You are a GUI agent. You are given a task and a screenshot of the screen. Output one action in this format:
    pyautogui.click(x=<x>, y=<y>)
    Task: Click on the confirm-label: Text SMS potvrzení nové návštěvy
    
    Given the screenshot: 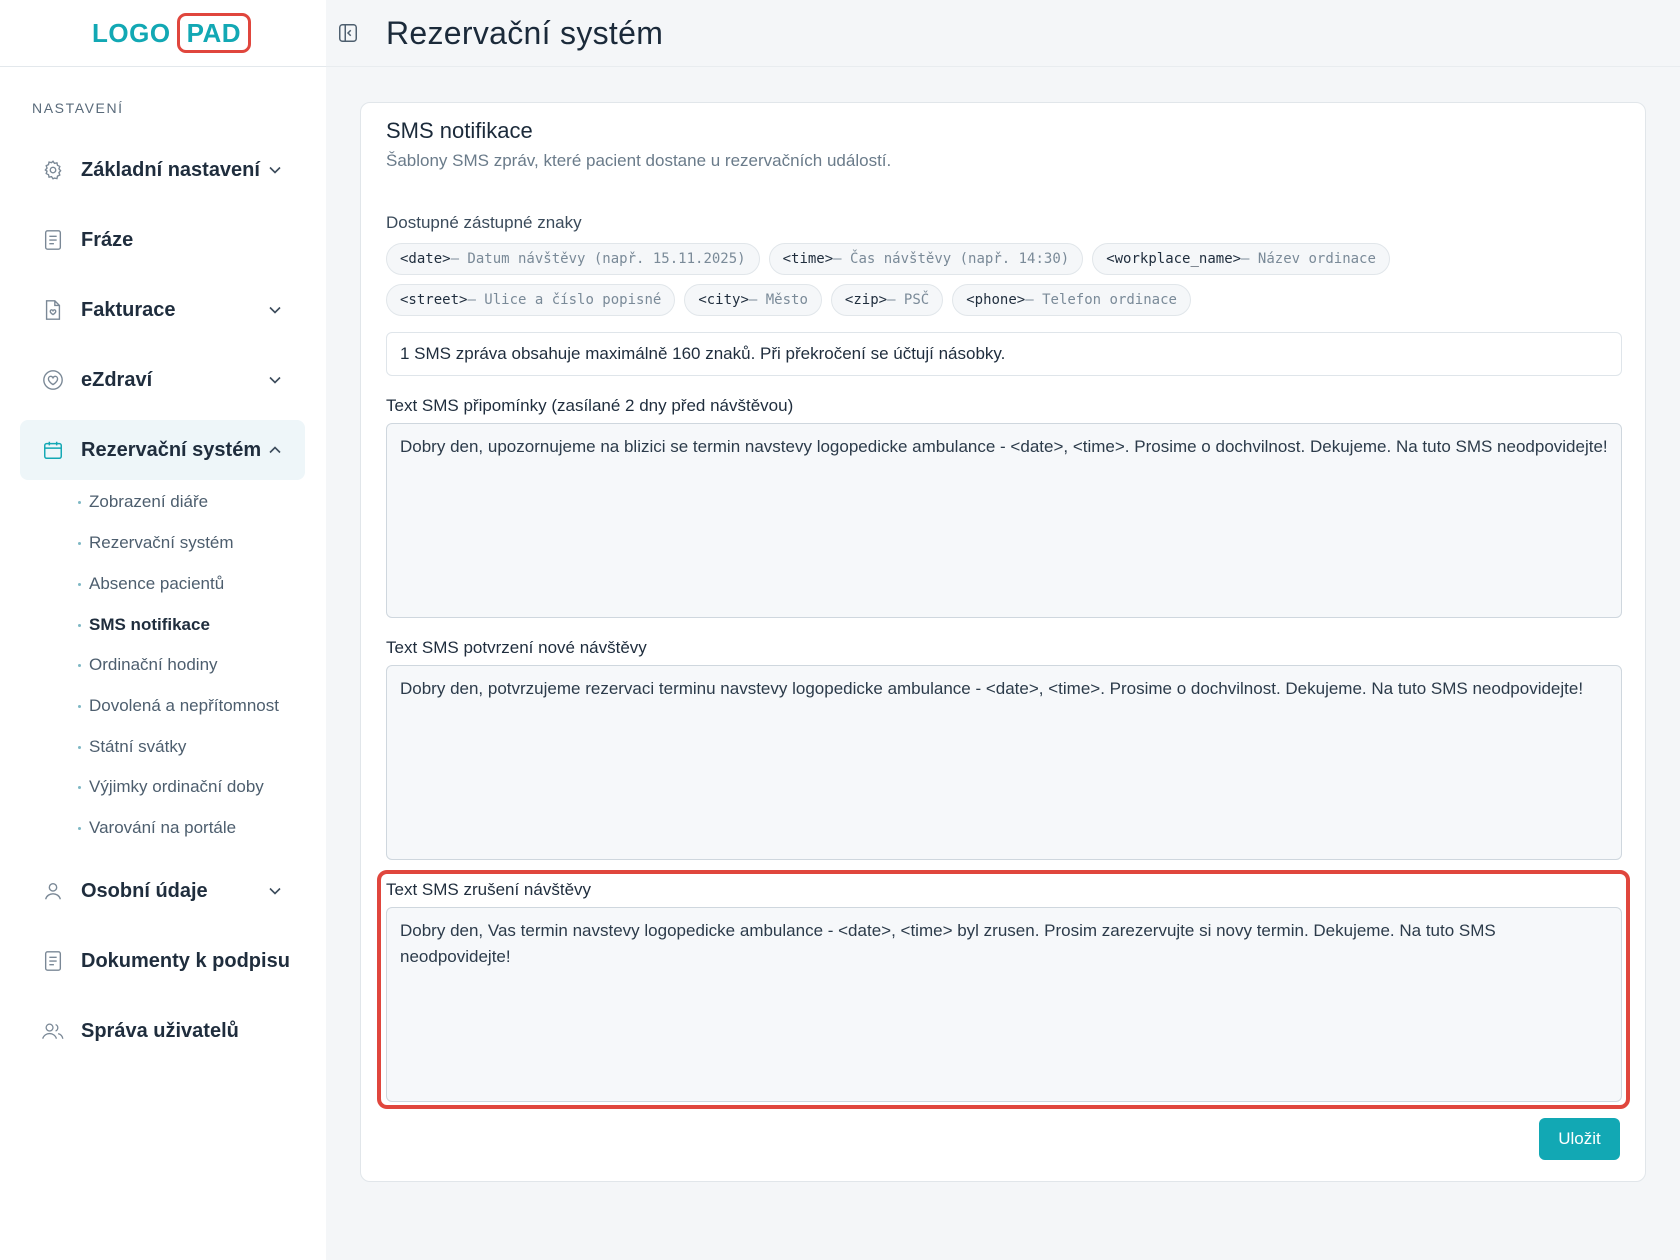 What is the action you would take?
    pyautogui.click(x=516, y=647)
    